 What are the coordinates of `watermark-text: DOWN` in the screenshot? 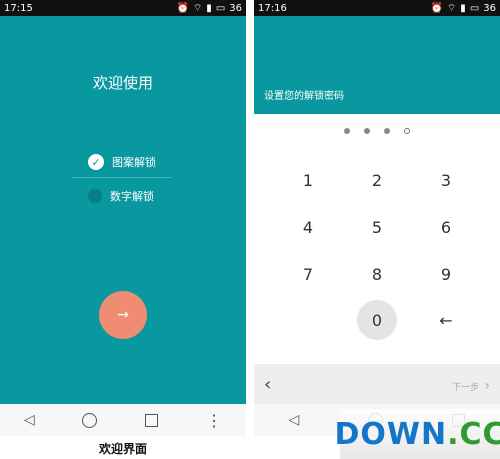 It's located at (391, 434).